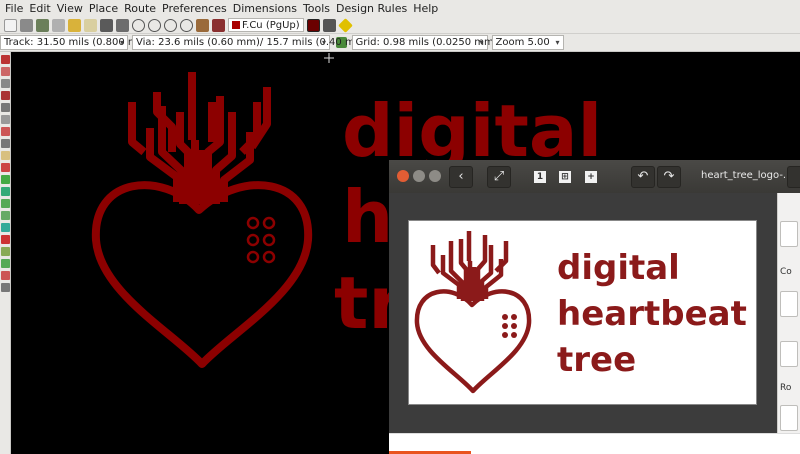  I want to click on open-board-icon, so click(26, 25).